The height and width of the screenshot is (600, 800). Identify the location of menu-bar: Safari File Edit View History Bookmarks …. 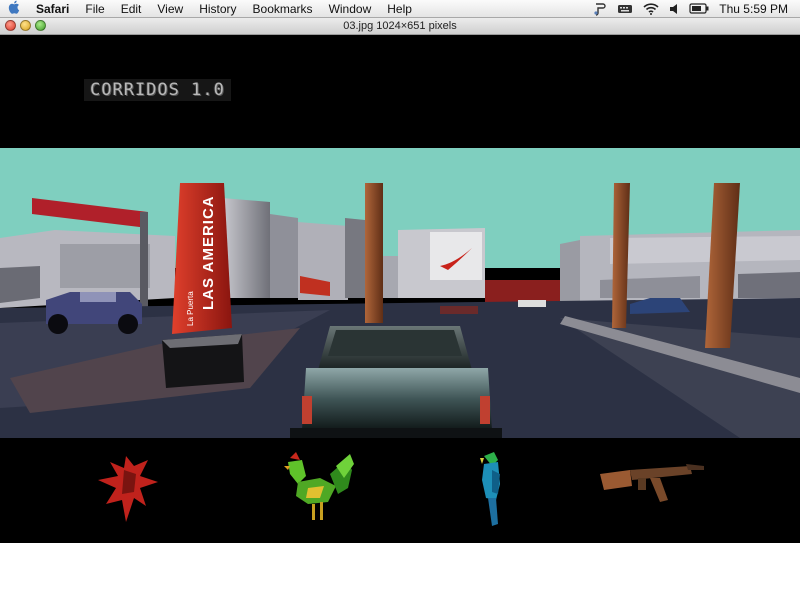
(400, 9).